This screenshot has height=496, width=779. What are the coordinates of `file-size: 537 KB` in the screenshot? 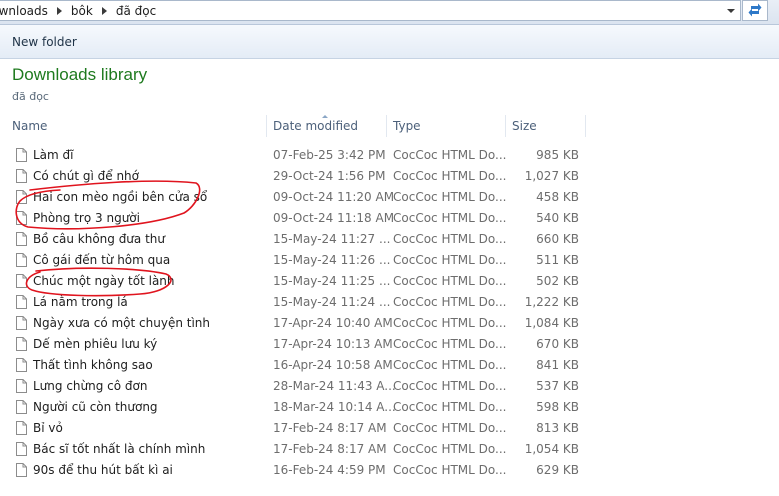 It's located at (557, 386).